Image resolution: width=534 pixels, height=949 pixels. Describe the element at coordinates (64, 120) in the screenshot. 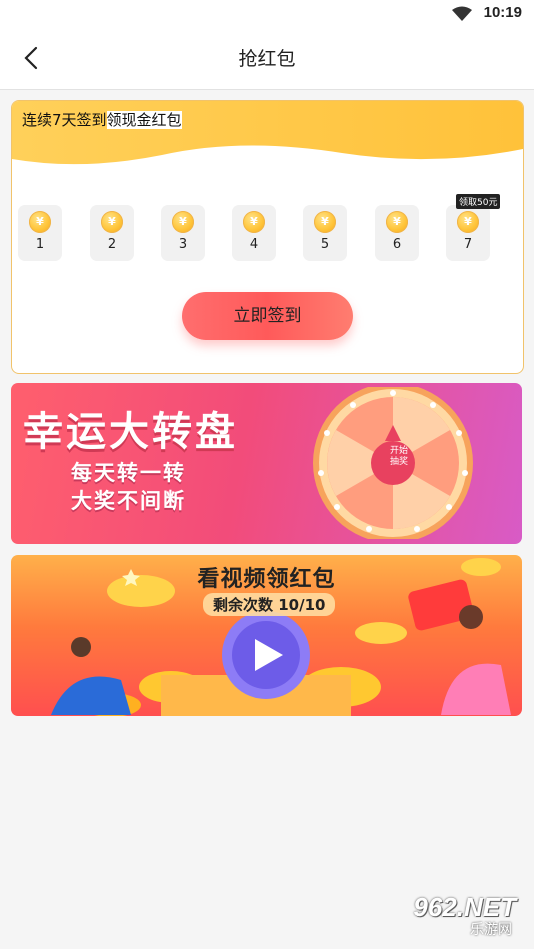

I see `signin-title-prefix: 连续7天签到` at that location.